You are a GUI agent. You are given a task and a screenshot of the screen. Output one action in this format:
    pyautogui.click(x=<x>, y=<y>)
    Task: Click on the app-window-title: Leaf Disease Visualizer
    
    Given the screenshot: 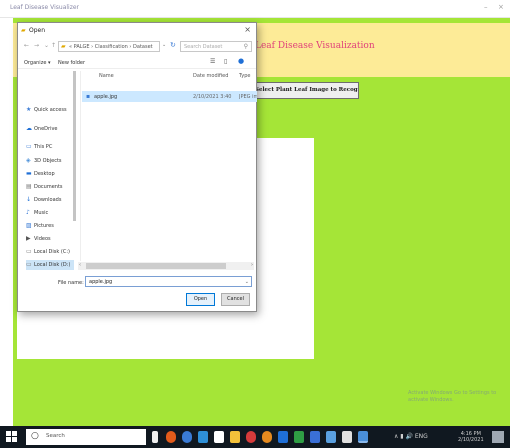 What is the action you would take?
    pyautogui.click(x=45, y=7)
    